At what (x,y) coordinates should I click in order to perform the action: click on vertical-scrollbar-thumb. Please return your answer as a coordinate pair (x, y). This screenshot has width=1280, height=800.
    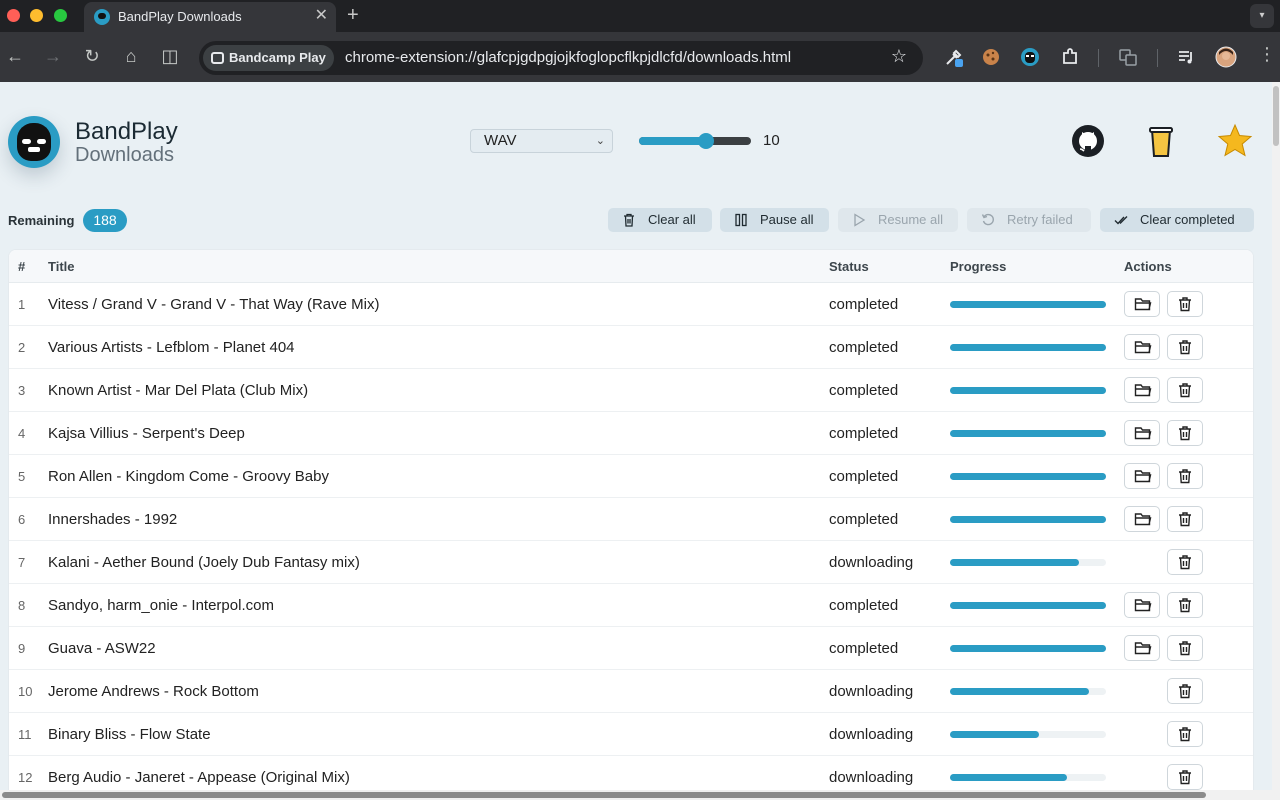
    Looking at the image, I should click on (1276, 116).